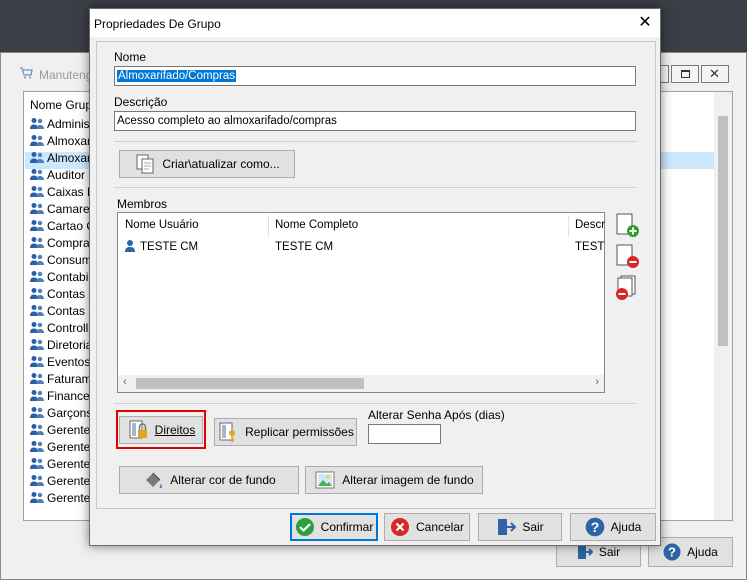 Image resolution: width=747 pixels, height=580 pixels. Describe the element at coordinates (585, 552) in the screenshot. I see `exit-icon` at that location.